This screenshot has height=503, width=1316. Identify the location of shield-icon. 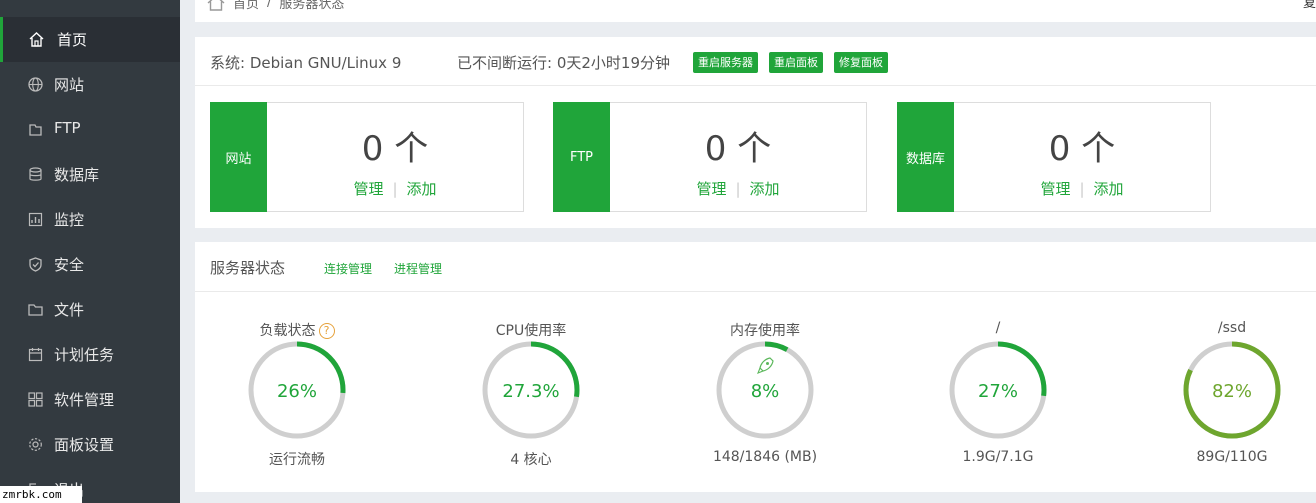
(35, 264).